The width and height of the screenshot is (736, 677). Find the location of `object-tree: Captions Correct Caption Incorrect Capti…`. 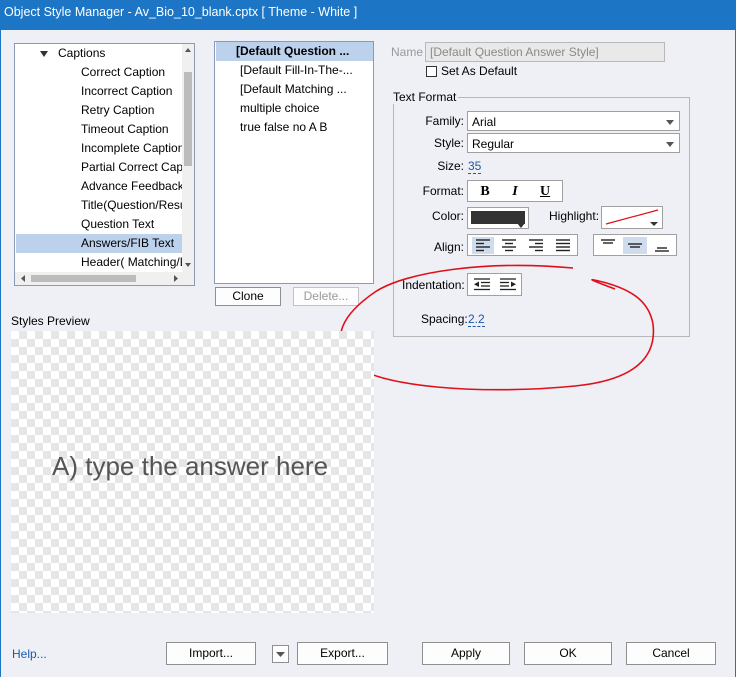

object-tree: Captions Correct Caption Incorrect Capti… is located at coordinates (104, 164).